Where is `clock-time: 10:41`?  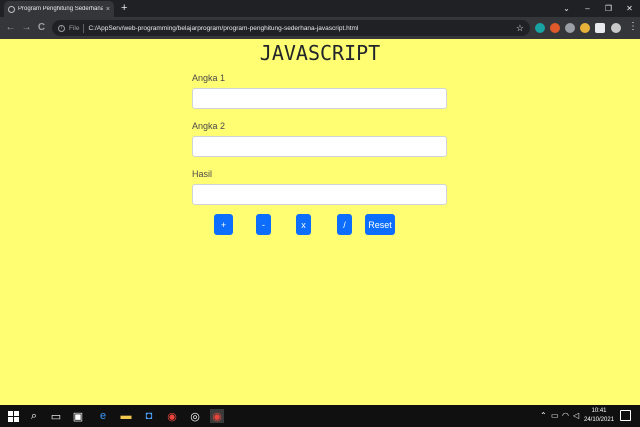 clock-time: 10:41 is located at coordinates (599, 411).